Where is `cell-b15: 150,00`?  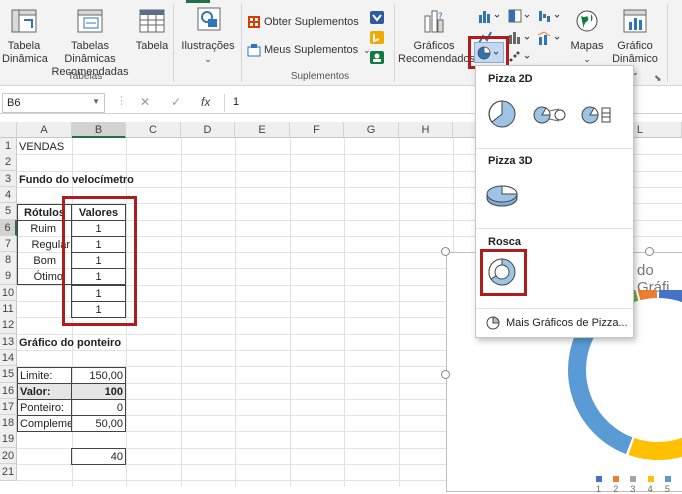
cell-b15: 150,00 is located at coordinates (98, 375).